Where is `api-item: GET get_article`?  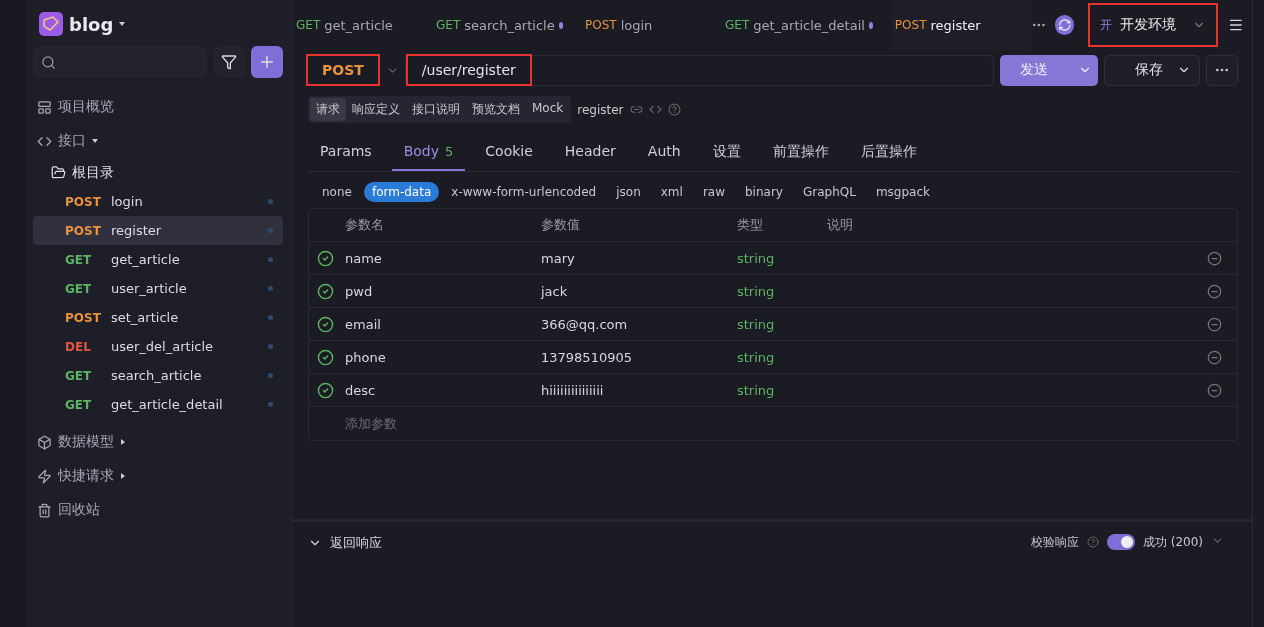 api-item: GET get_article is located at coordinates (158, 259).